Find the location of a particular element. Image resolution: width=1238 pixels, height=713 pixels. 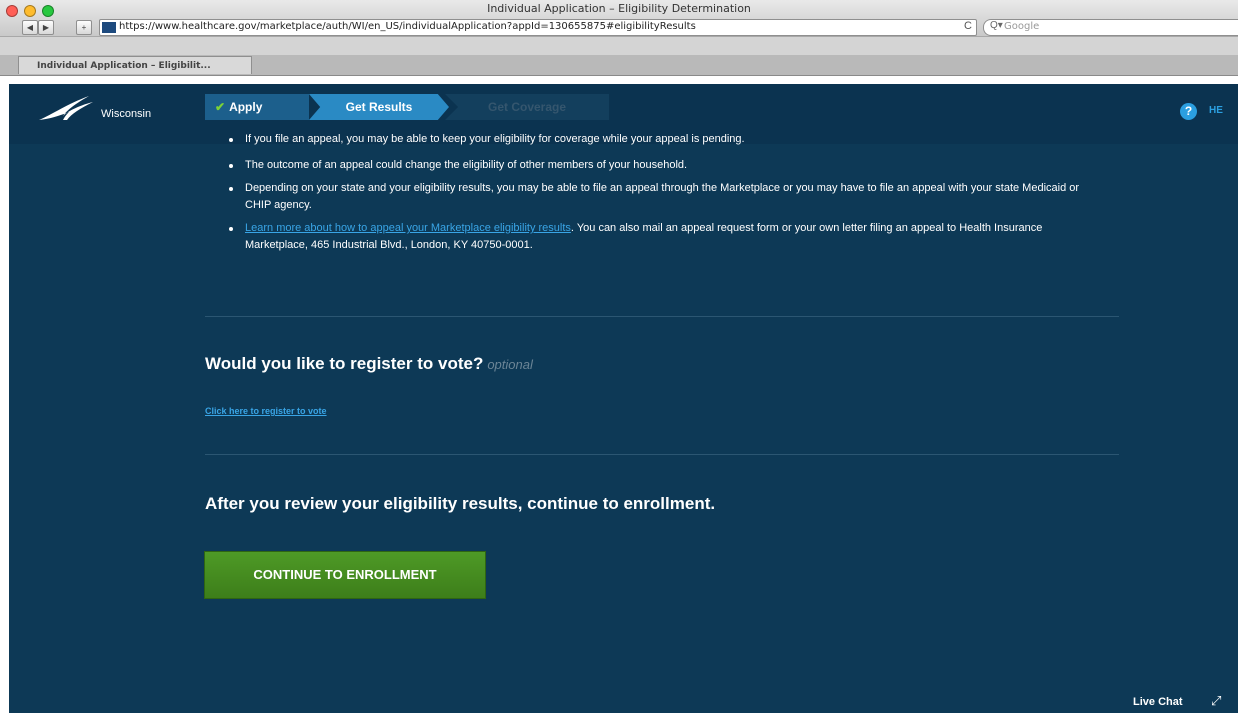

toolbar-spacer is located at coordinates (619, 46).